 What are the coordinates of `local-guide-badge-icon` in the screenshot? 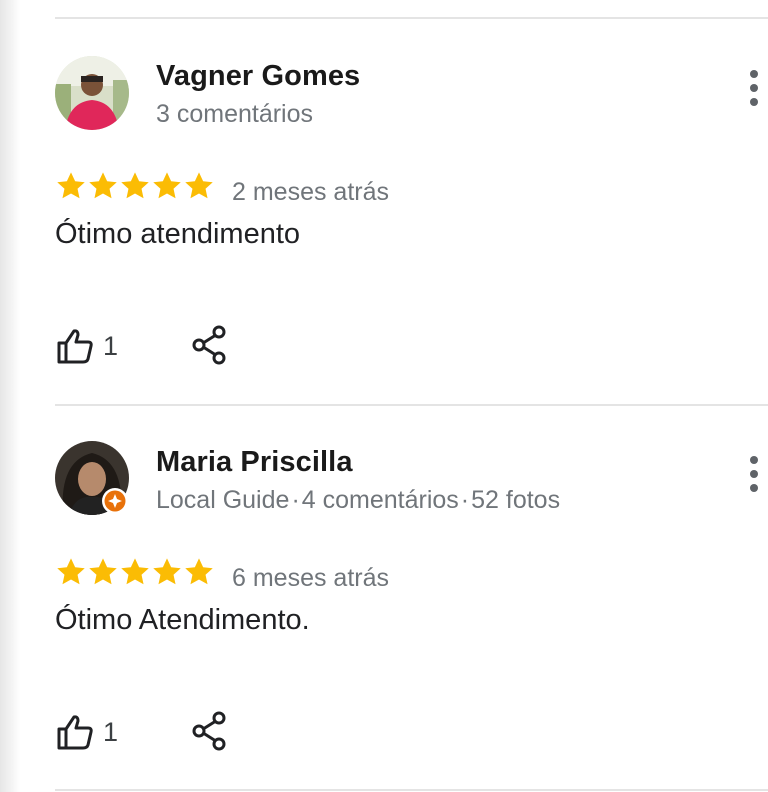 It's located at (115, 501).